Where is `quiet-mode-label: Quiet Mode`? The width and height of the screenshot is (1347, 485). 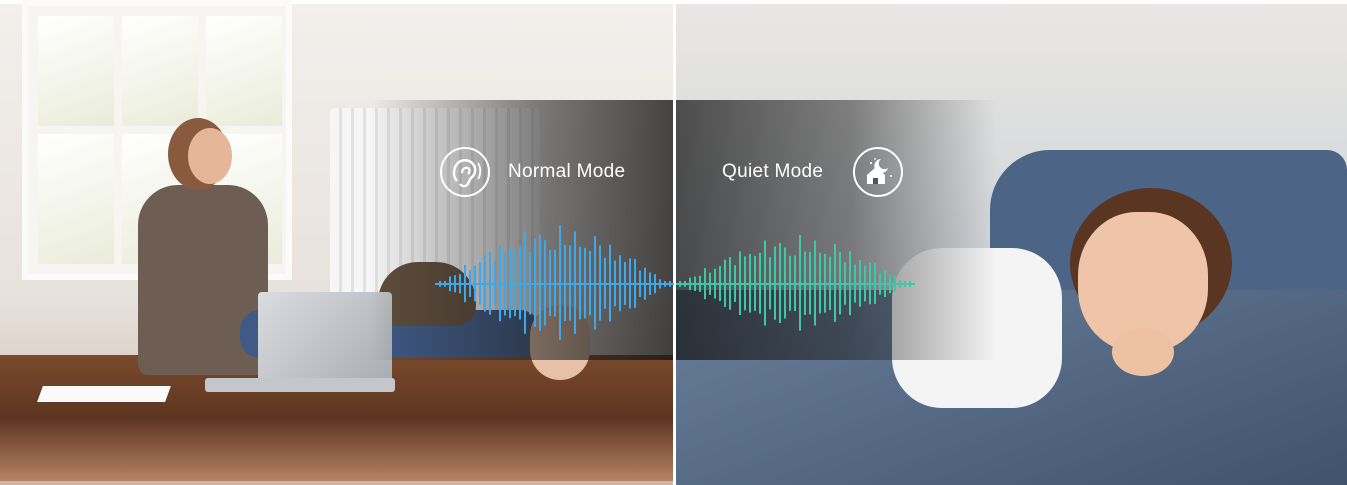 quiet-mode-label: Quiet Mode is located at coordinates (773, 171).